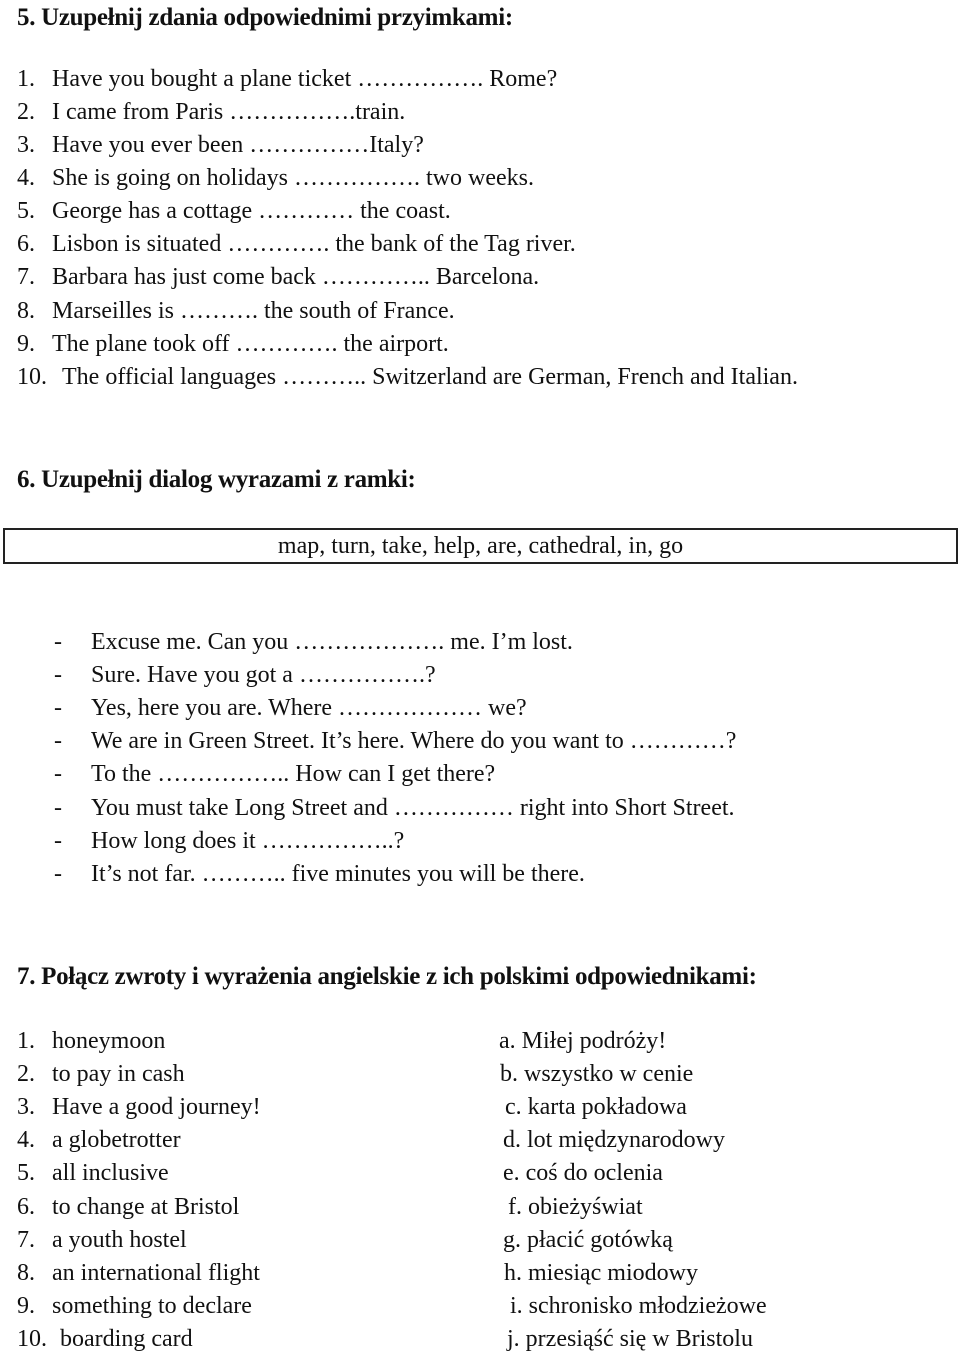 This screenshot has width=960, height=1357. Describe the element at coordinates (110, 1173) in the screenshot. I see `item-text: all inclusive` at that location.